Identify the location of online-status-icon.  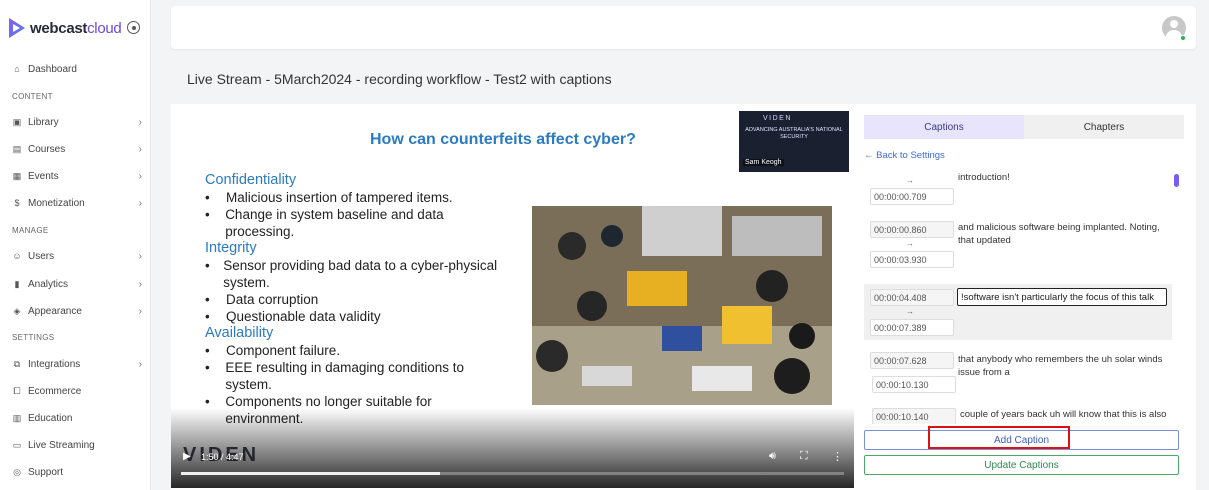
(1183, 38).